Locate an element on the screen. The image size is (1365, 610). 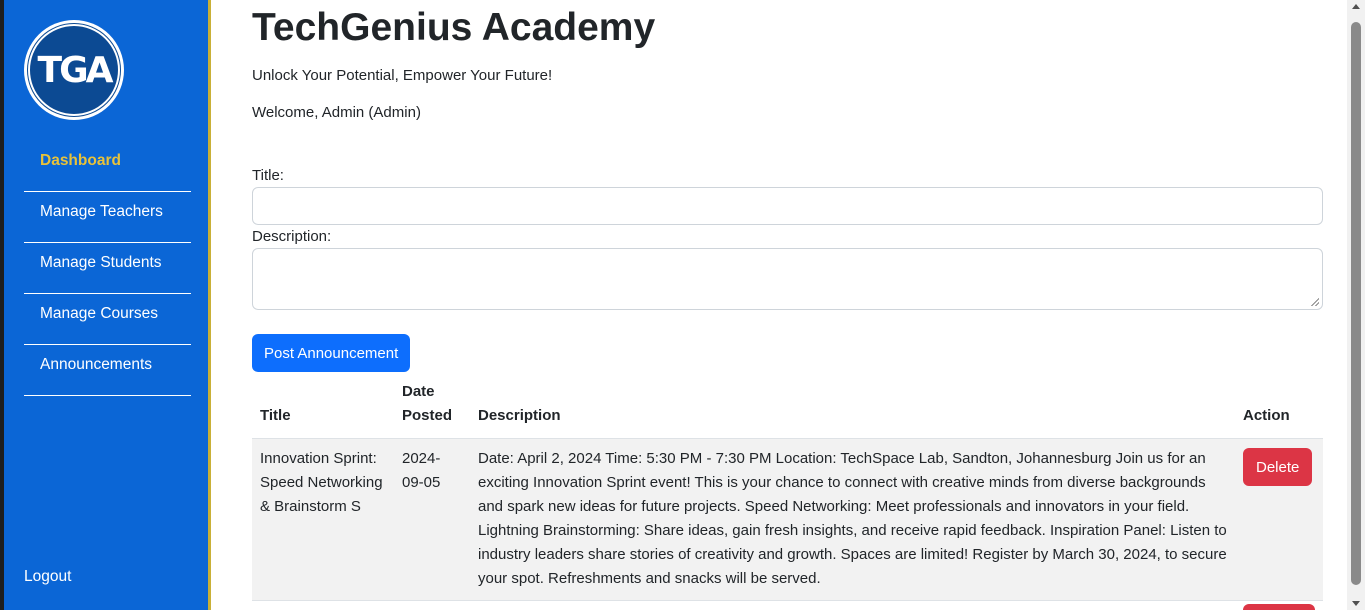
sidebar-item-manage-courses: Manage Courses is located at coordinates (107, 319).